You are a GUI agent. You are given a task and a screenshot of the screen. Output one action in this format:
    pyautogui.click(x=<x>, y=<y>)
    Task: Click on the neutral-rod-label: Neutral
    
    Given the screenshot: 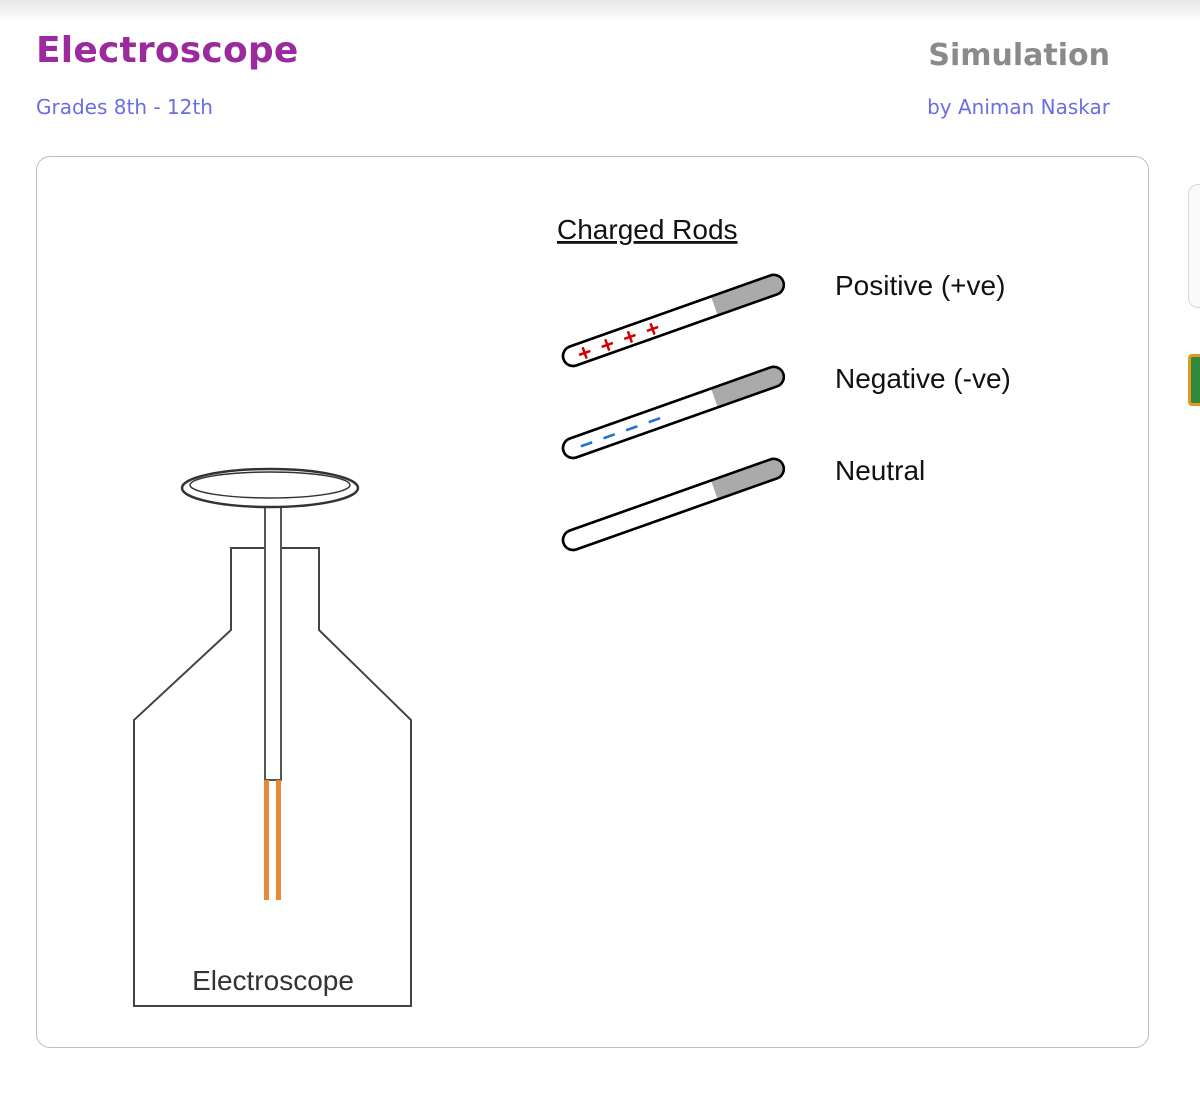 What is the action you would take?
    pyautogui.click(x=880, y=470)
    